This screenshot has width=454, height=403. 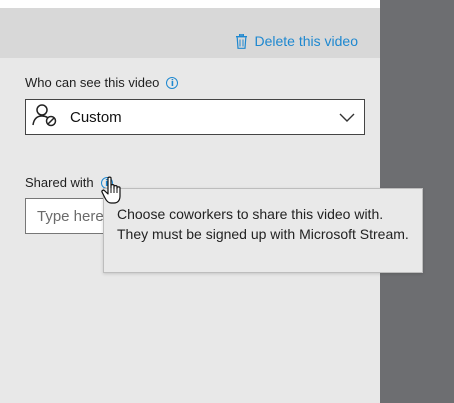 What do you see at coordinates (172, 82) in the screenshot?
I see `info-icon: i` at bounding box center [172, 82].